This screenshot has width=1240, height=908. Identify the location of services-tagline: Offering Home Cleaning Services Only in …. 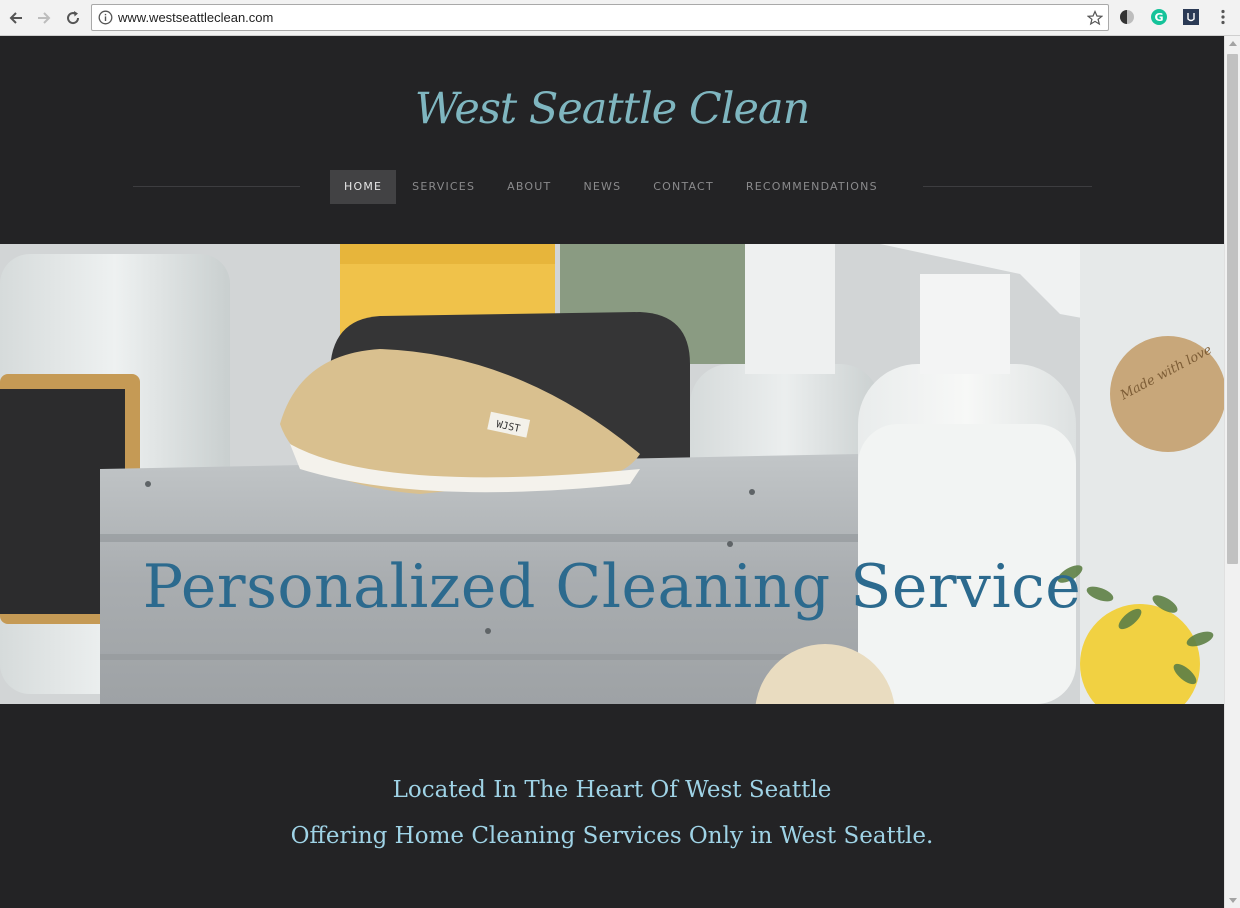
(612, 836).